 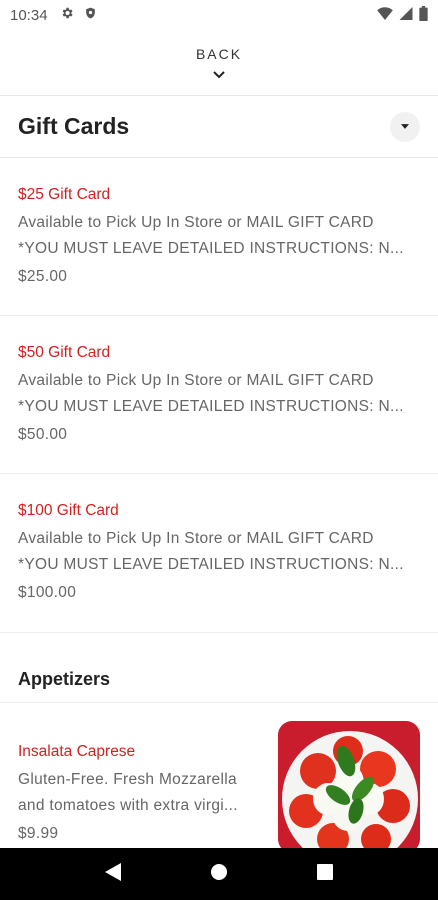 I want to click on status-bar: 10:34, so click(x=219, y=15).